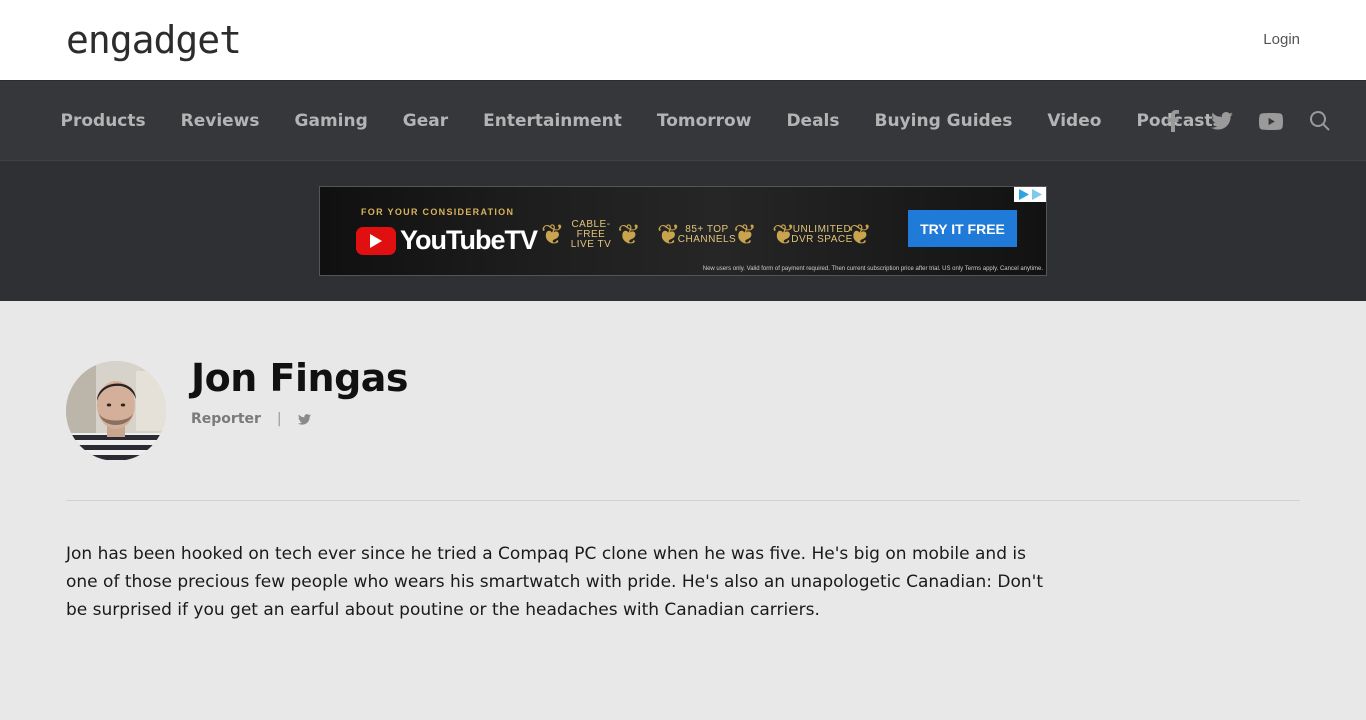 The width and height of the screenshot is (1366, 720). What do you see at coordinates (813, 121) in the screenshot?
I see `nav-item-deals: Deals` at bounding box center [813, 121].